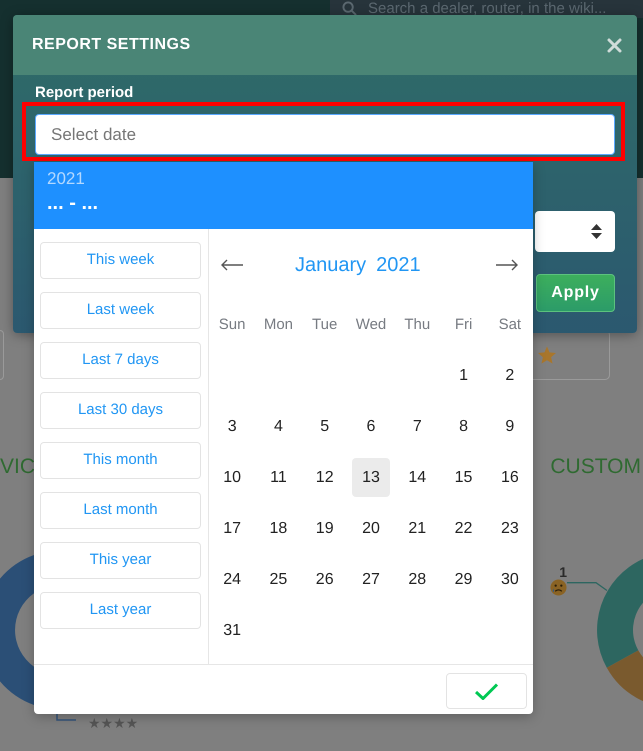 This screenshot has width=643, height=751. What do you see at coordinates (232, 426) in the screenshot?
I see `calendar-day: 3` at bounding box center [232, 426].